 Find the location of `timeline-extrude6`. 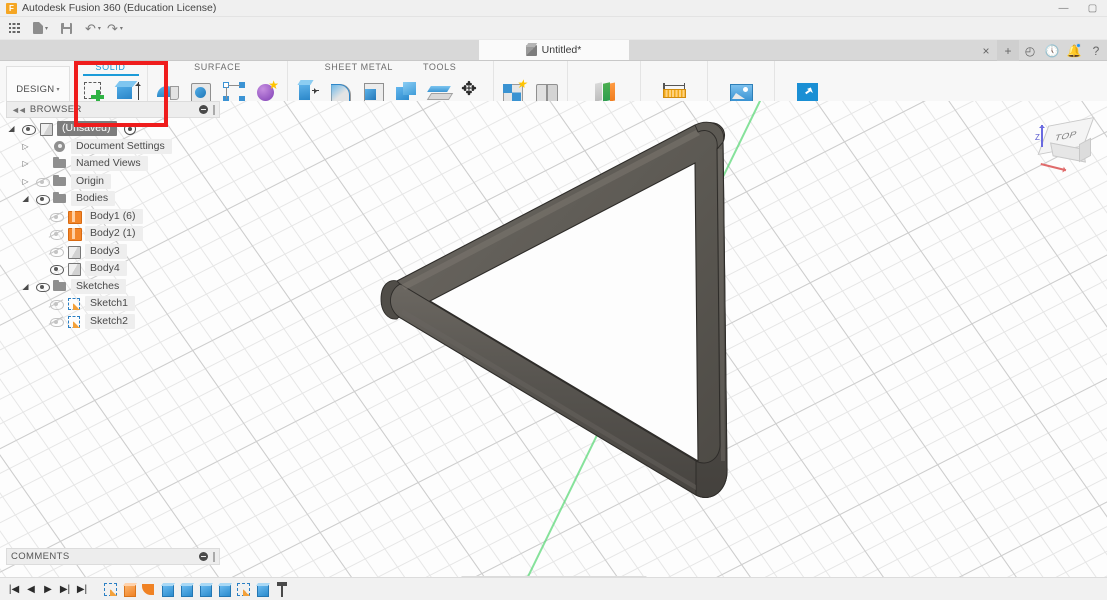

timeline-extrude6 is located at coordinates (263, 589).